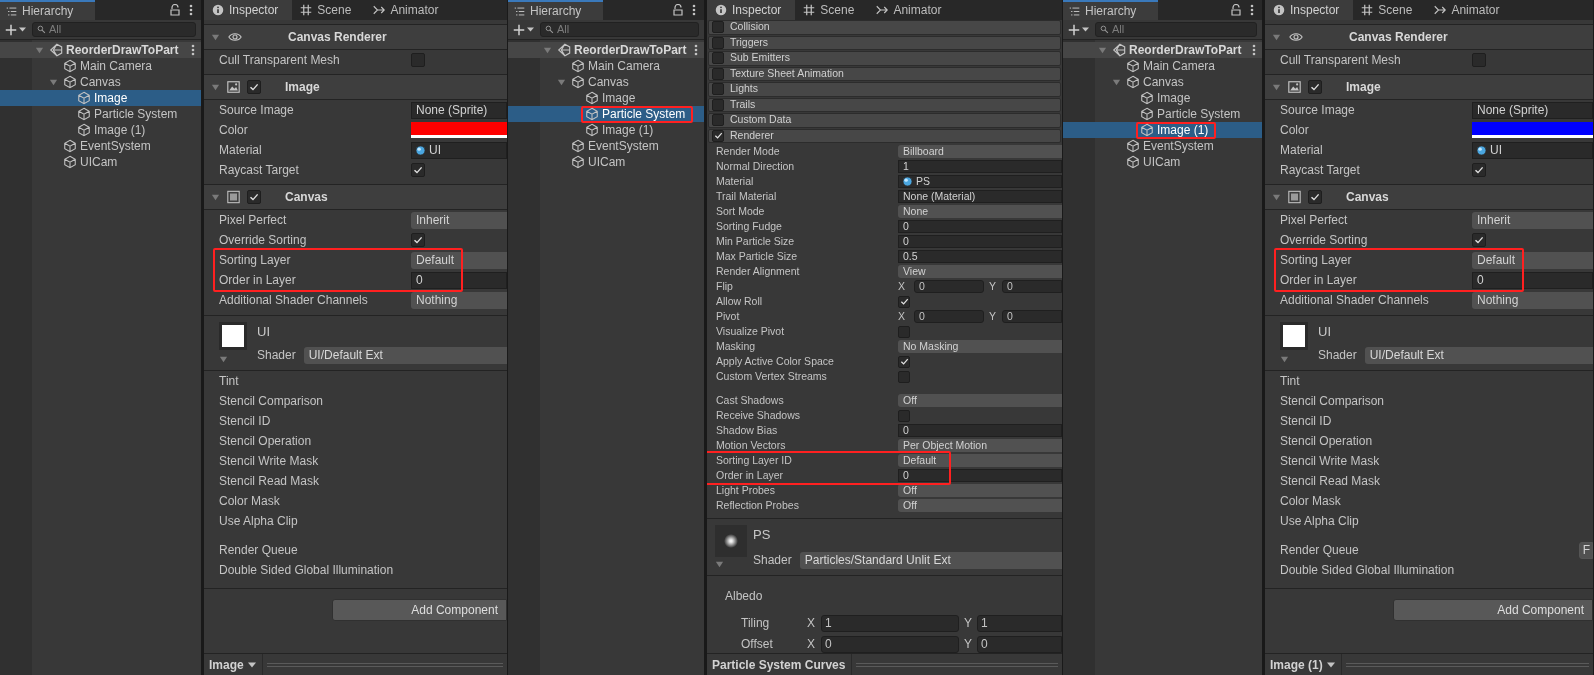 The height and width of the screenshot is (675, 1594). I want to click on dropdown: No Masking, so click(980, 346).